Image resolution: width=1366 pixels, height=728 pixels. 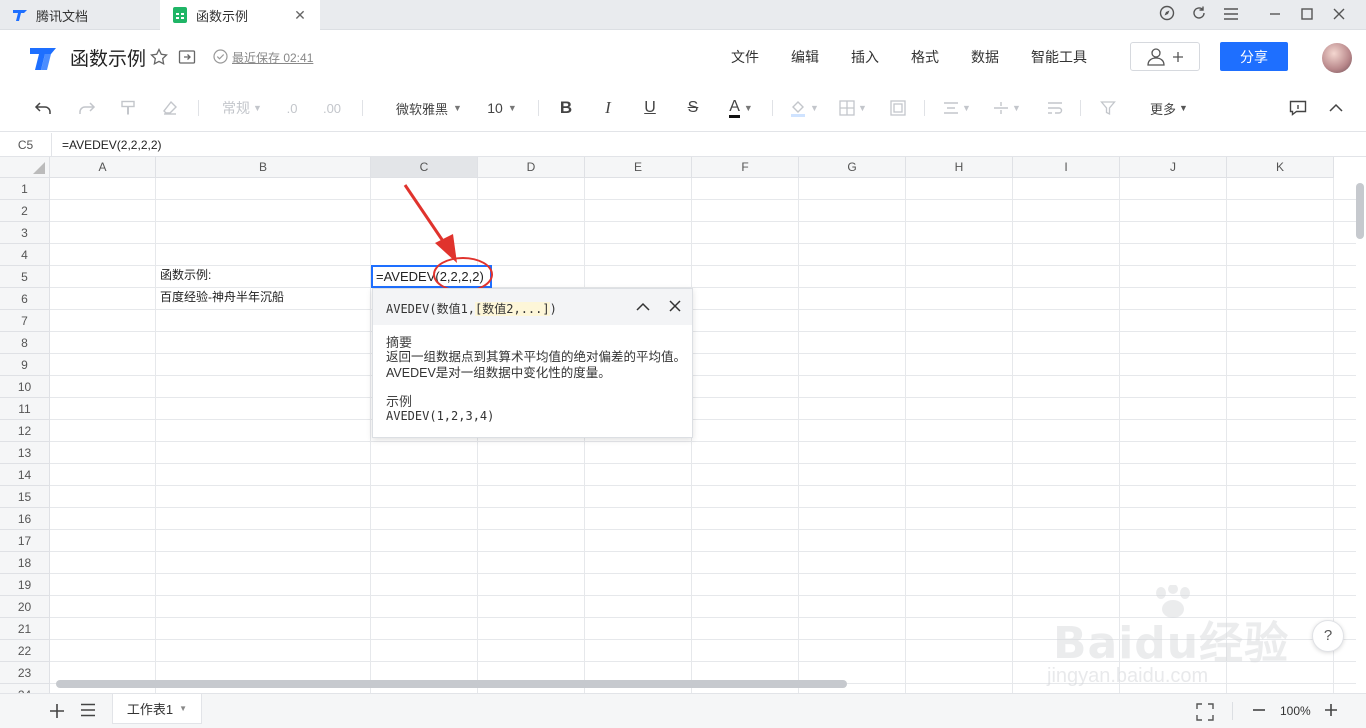 I want to click on cell-reference: C5, so click(x=26, y=145).